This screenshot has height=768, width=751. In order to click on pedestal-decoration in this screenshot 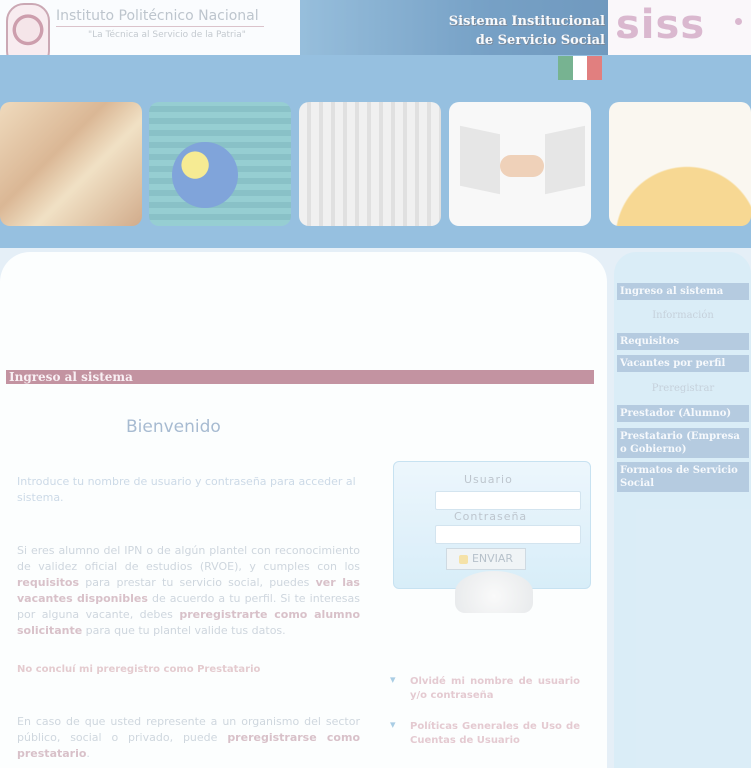, I will do `click(494, 592)`.